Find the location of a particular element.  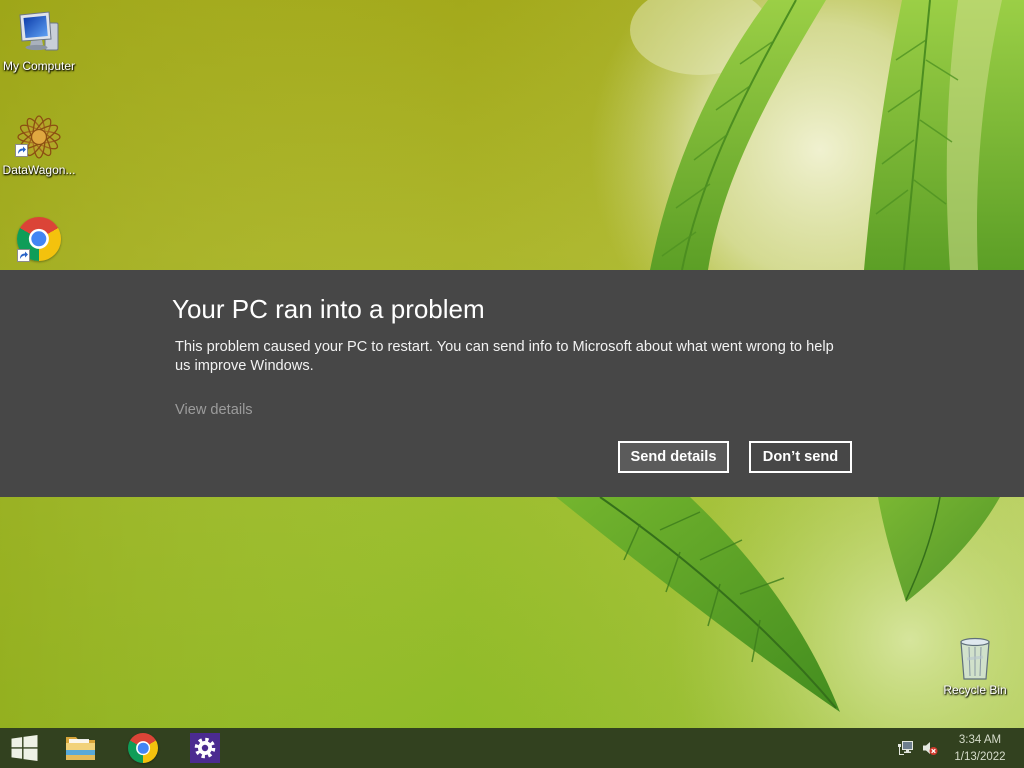

desktop-icon-my-computer: My Computer is located at coordinates (39, 45).